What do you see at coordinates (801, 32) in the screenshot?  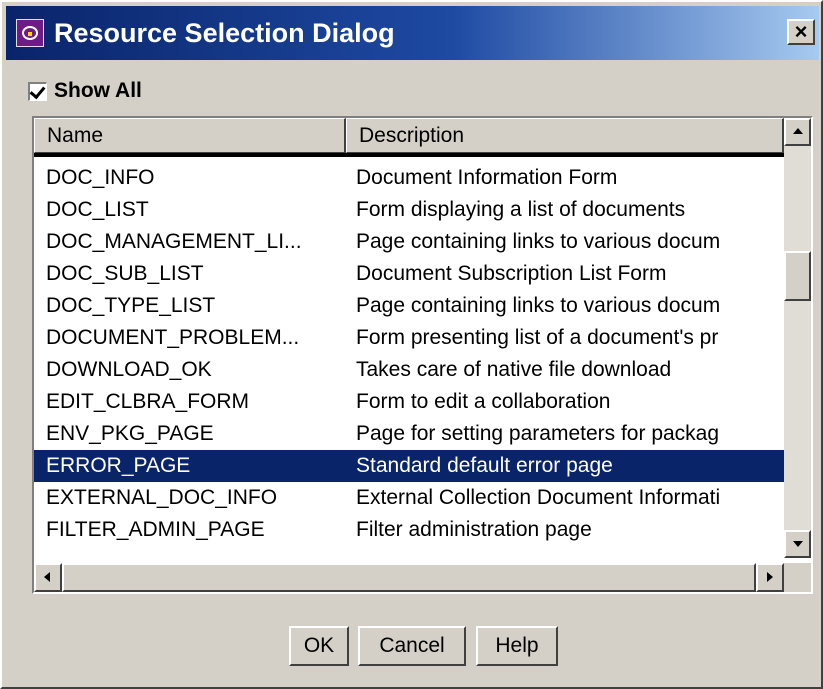 I see `close-button: ×` at bounding box center [801, 32].